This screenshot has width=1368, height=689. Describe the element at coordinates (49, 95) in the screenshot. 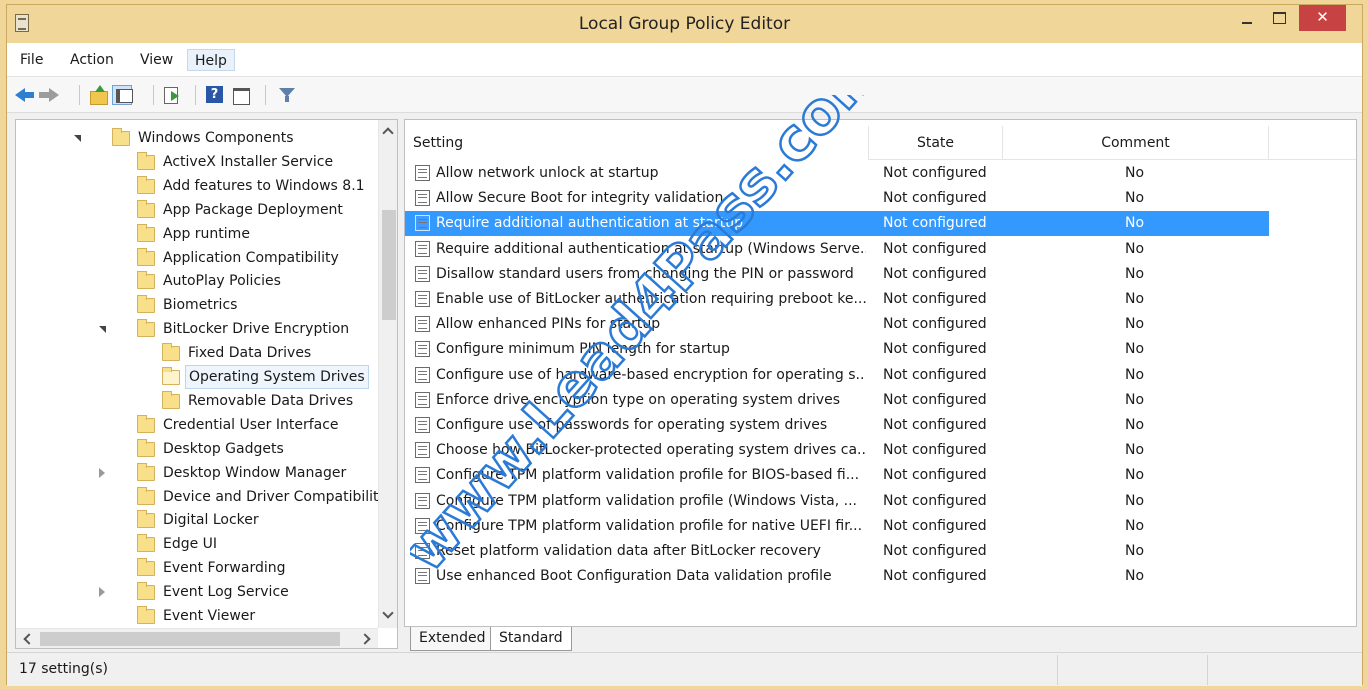

I see `forward-arrow-icon` at that location.